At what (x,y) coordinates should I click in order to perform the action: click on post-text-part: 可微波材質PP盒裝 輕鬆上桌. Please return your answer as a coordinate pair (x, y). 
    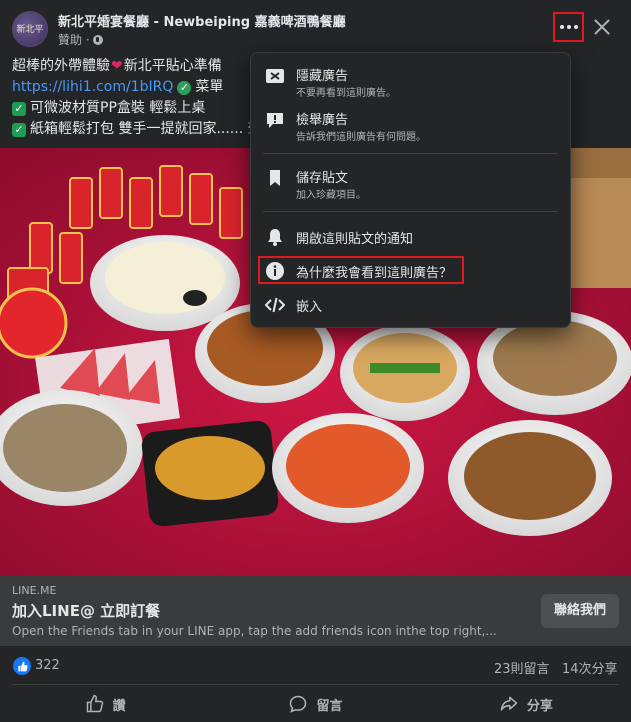
    Looking at the image, I should click on (118, 108).